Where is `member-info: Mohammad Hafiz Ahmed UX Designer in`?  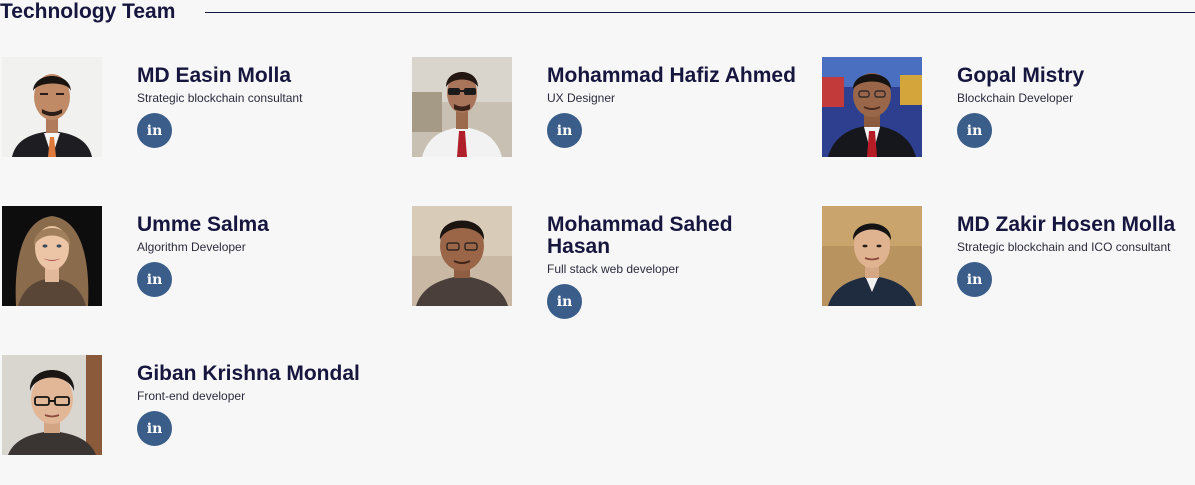 member-info: Mohammad Hafiz Ahmed UX Designer in is located at coordinates (672, 102).